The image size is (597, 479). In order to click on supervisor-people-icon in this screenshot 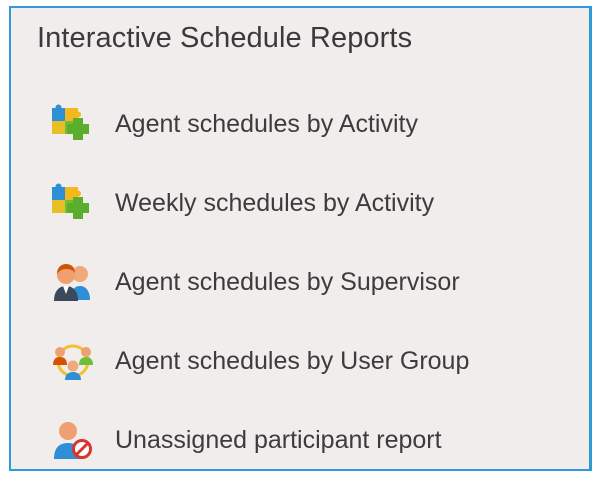, I will do `click(73, 282)`.